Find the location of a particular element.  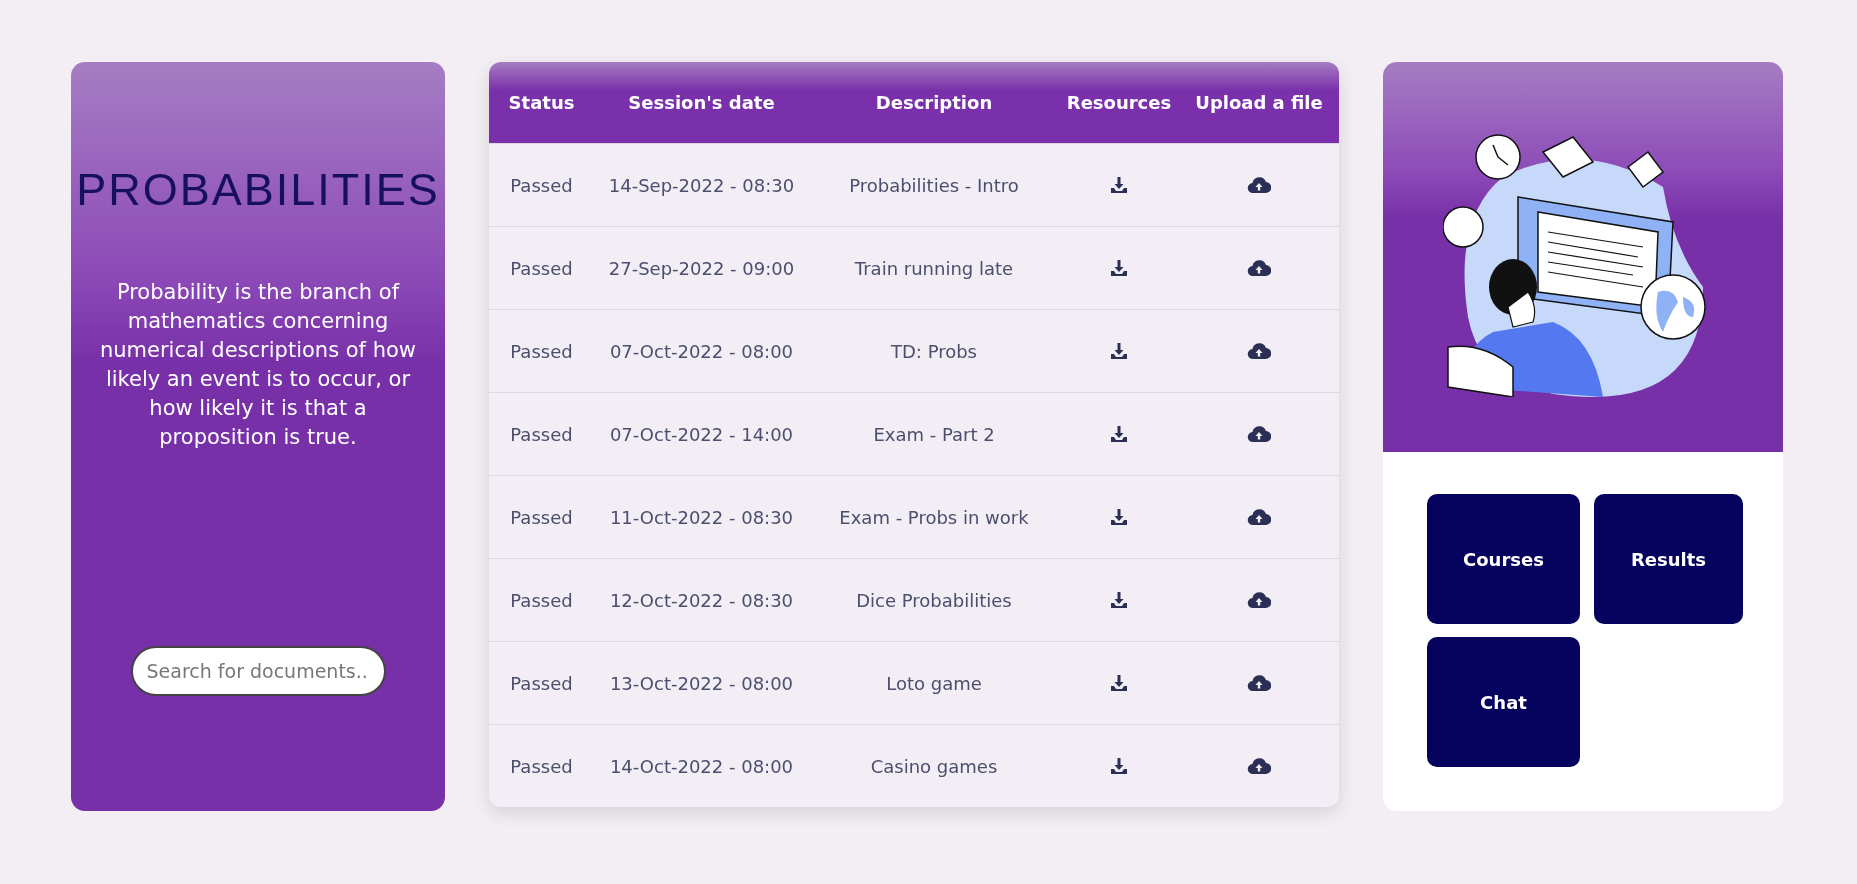

nav-button: Chat is located at coordinates (1503, 702).